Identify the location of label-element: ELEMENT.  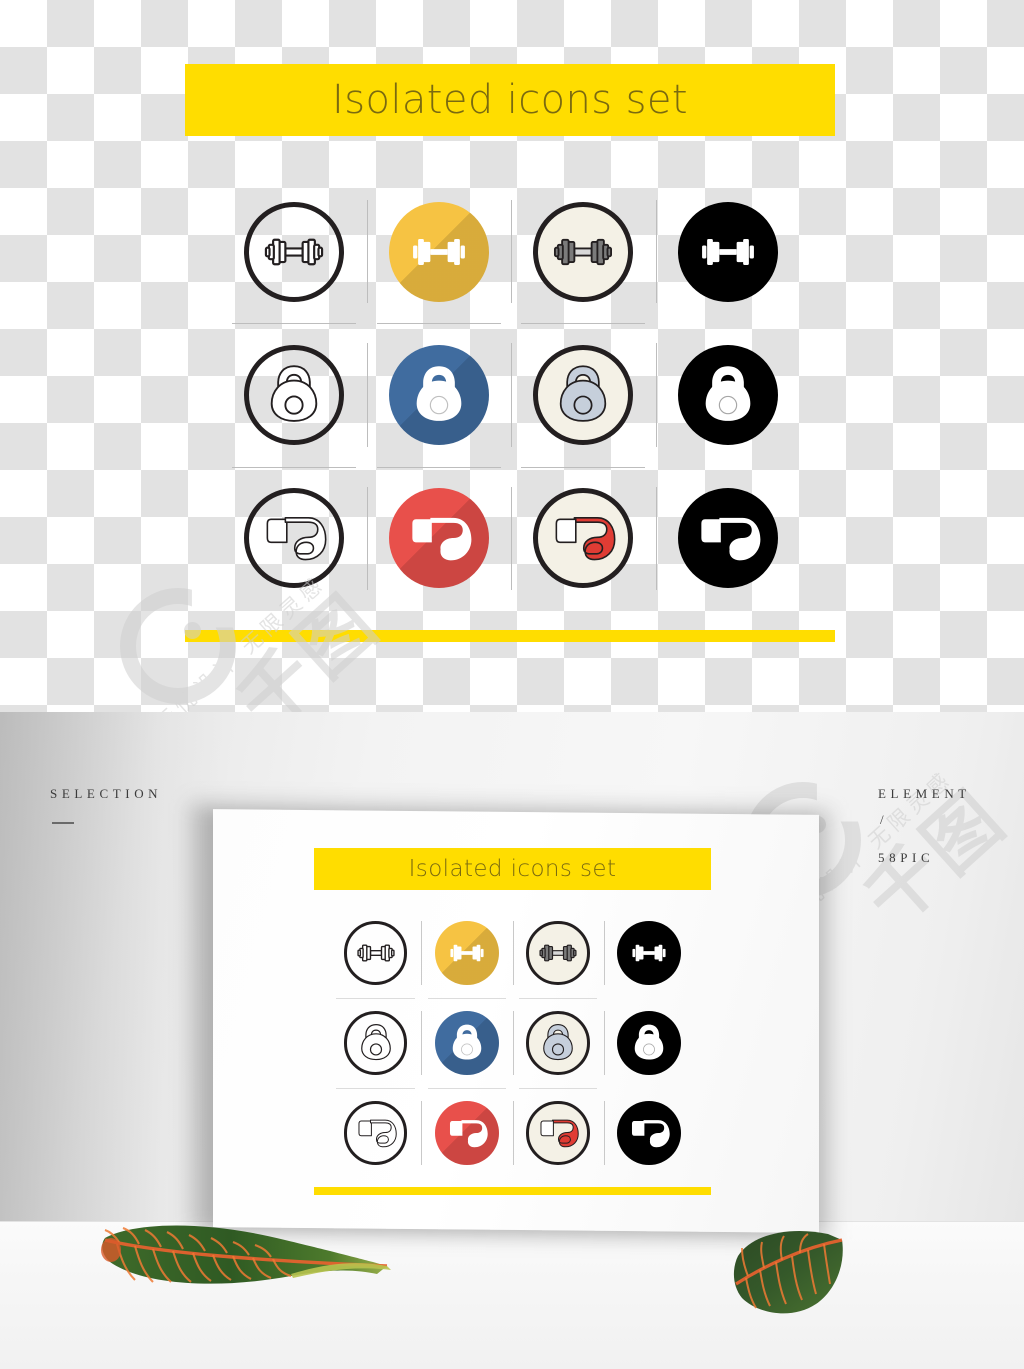
(924, 793).